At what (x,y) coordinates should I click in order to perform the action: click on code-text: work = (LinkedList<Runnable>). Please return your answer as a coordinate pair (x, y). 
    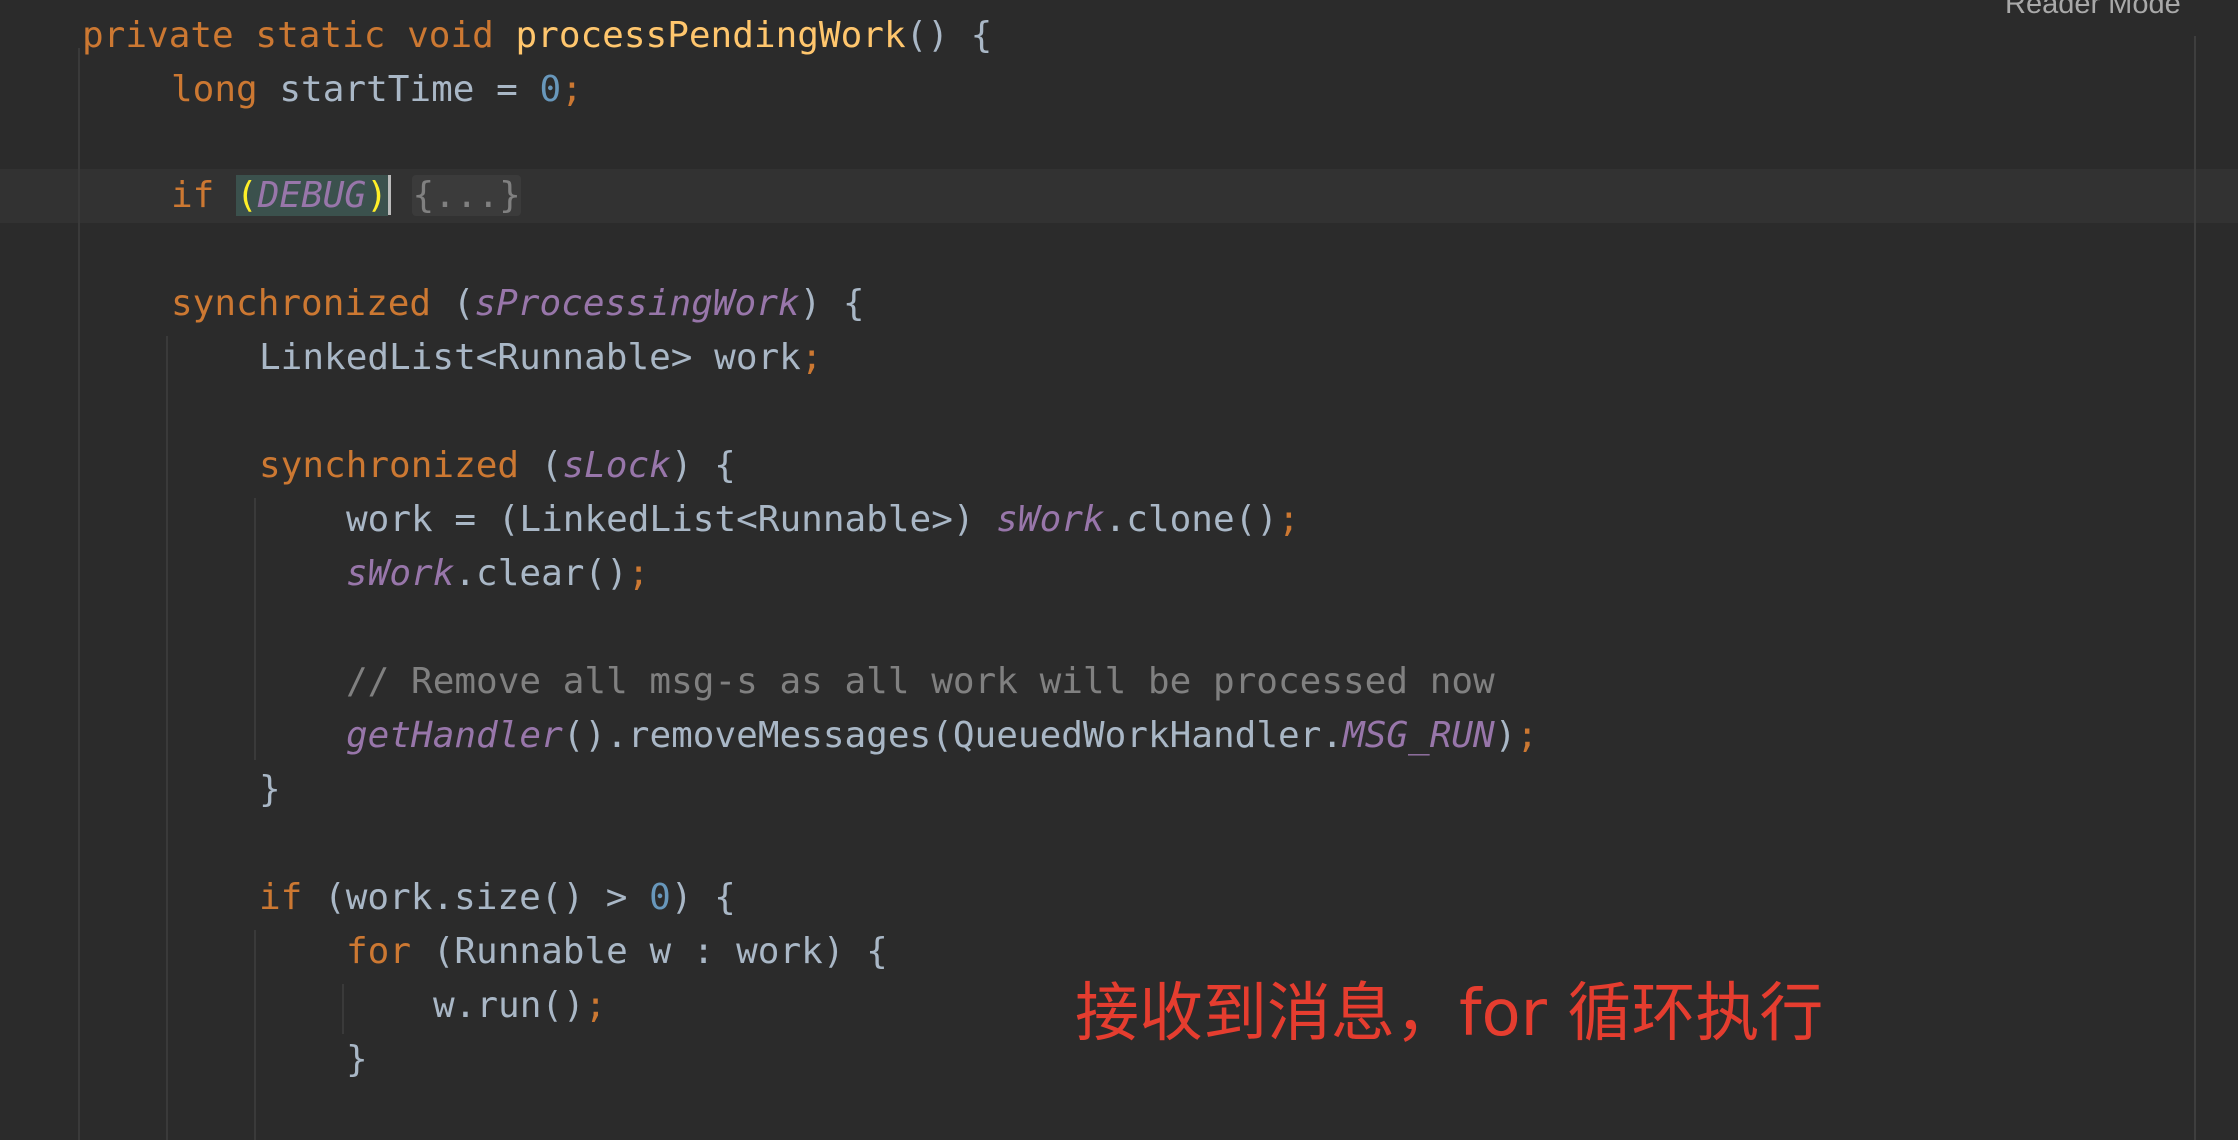
    Looking at the image, I should click on (671, 519).